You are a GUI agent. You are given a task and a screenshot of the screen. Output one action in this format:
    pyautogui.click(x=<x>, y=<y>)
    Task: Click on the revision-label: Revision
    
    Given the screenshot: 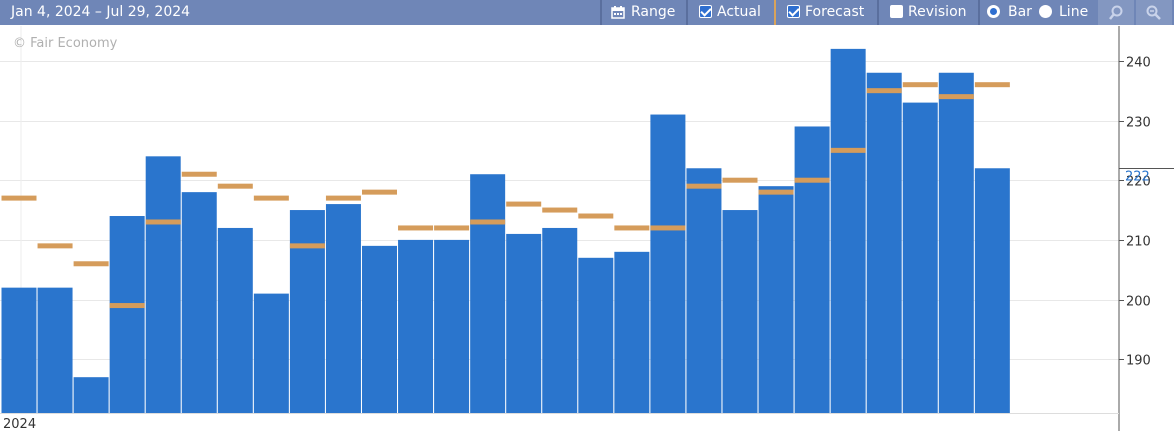 What is the action you would take?
    pyautogui.click(x=937, y=12)
    